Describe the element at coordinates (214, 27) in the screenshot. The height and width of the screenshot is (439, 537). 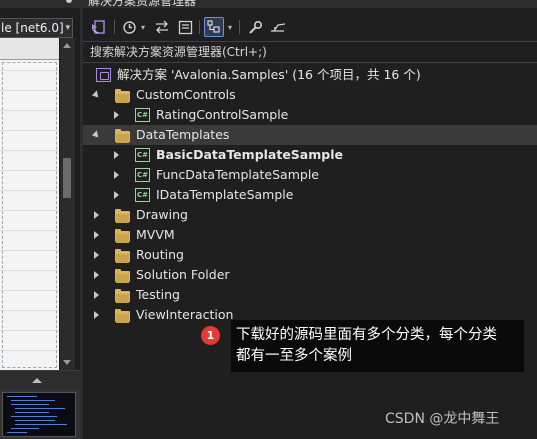
I see `show-all-files-icon` at that location.